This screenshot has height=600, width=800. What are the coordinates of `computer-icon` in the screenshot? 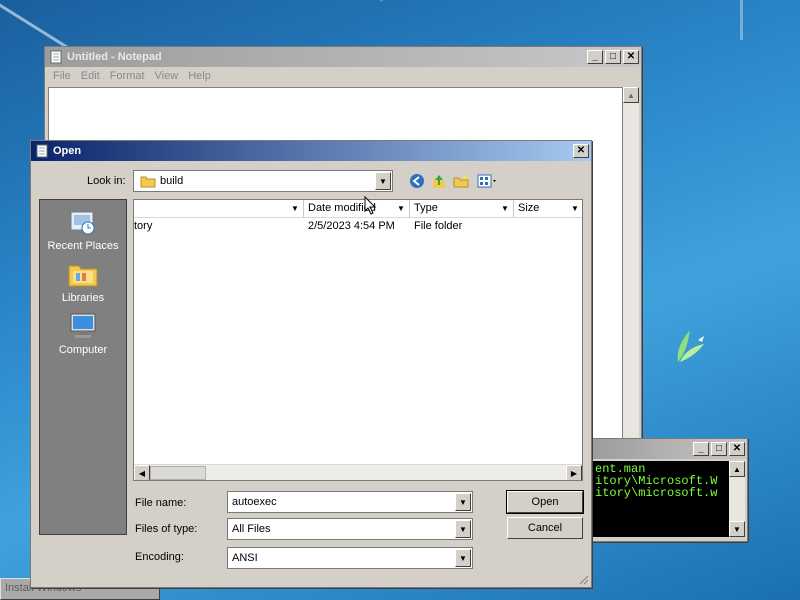 It's located at (83, 325).